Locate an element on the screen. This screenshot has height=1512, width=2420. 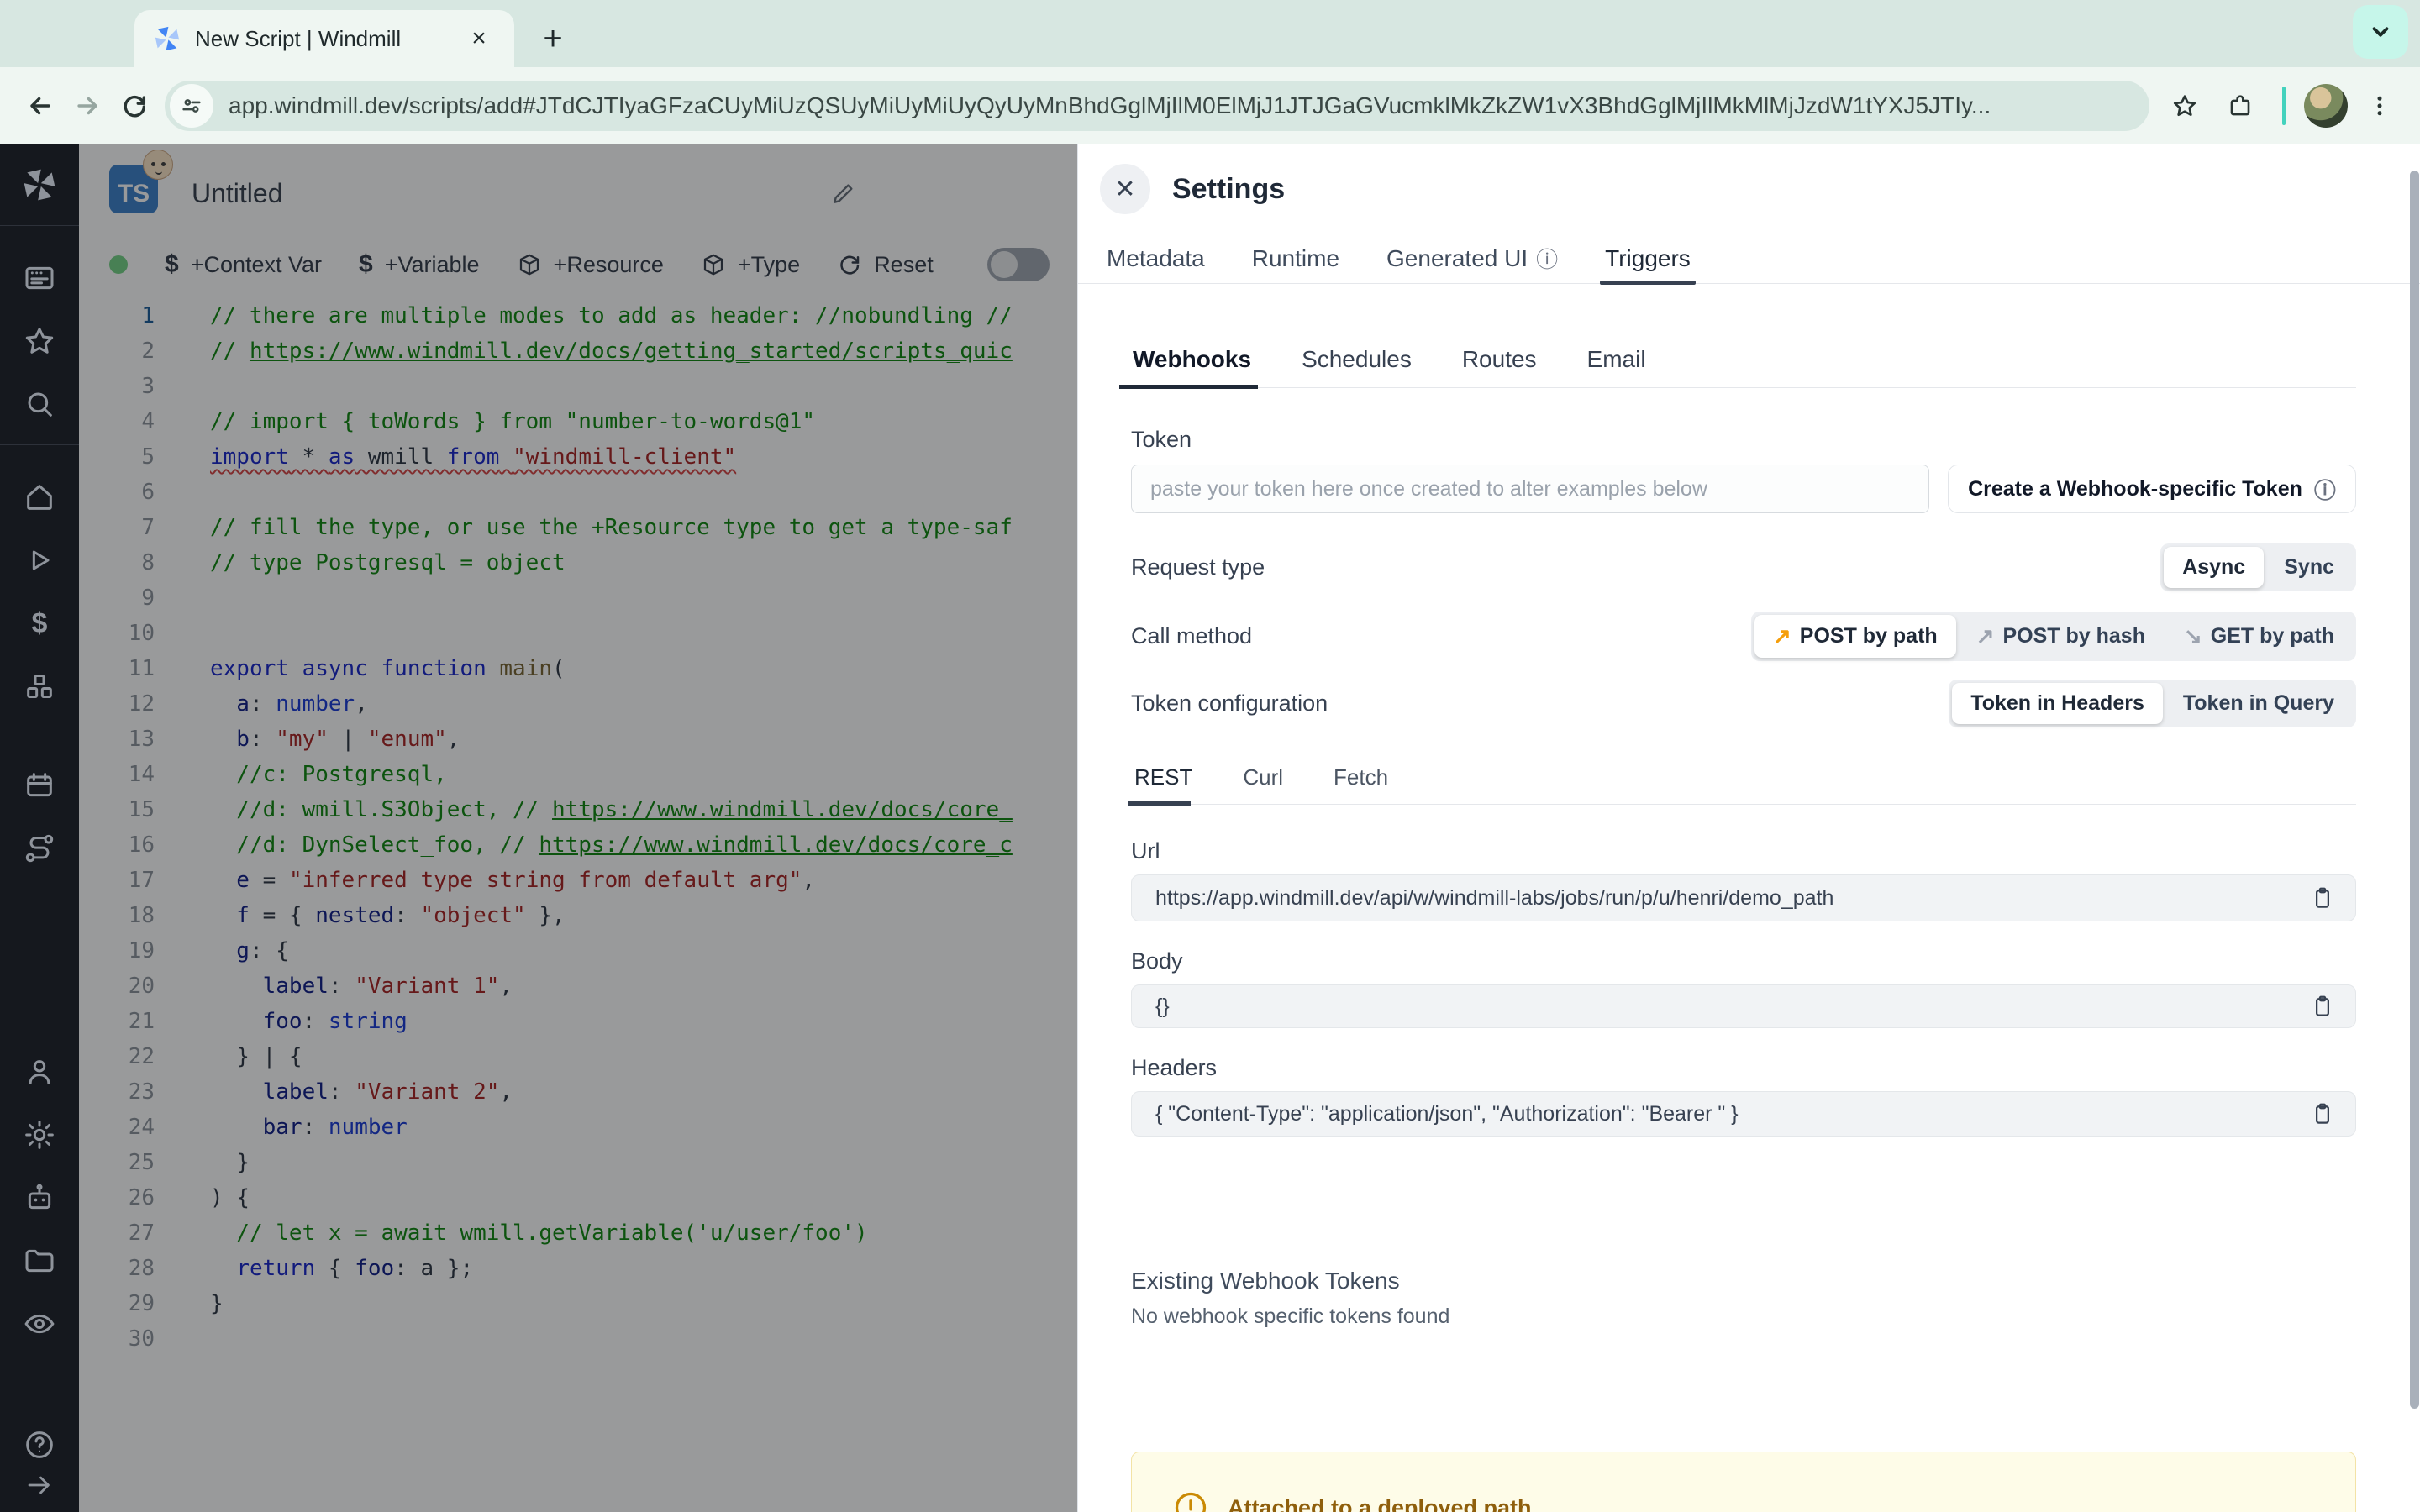
sidebar-item-routes is located at coordinates (39, 848).